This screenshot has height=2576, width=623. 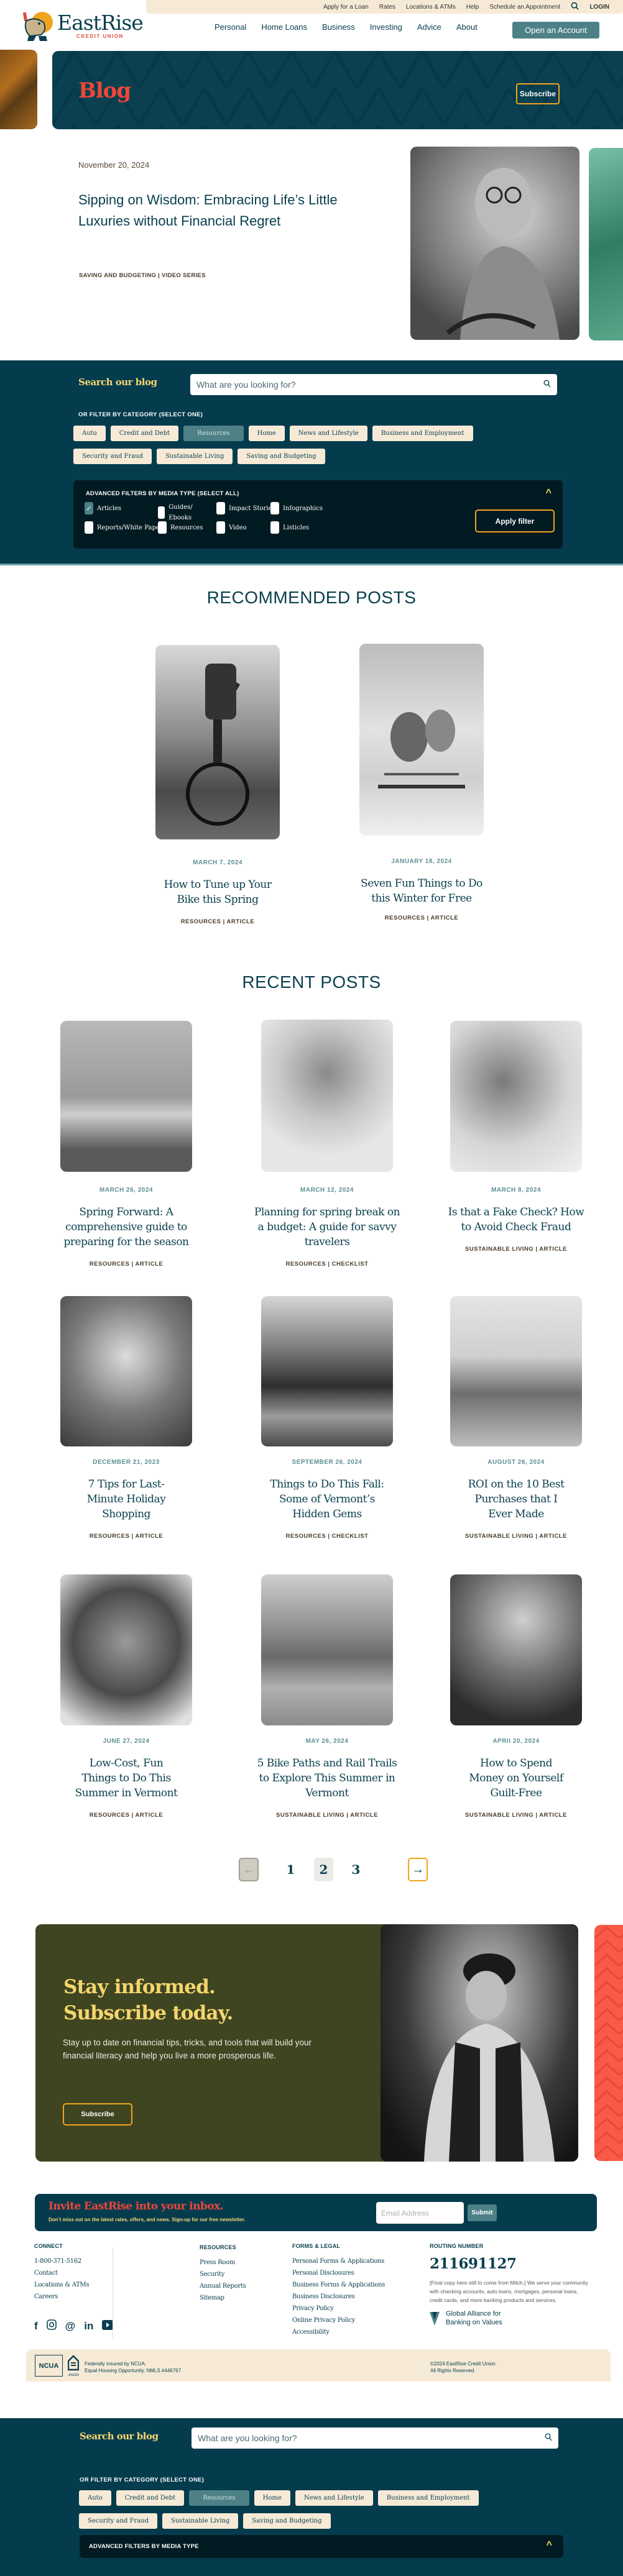 I want to click on nav-home-loans: Home Loans, so click(x=284, y=27).